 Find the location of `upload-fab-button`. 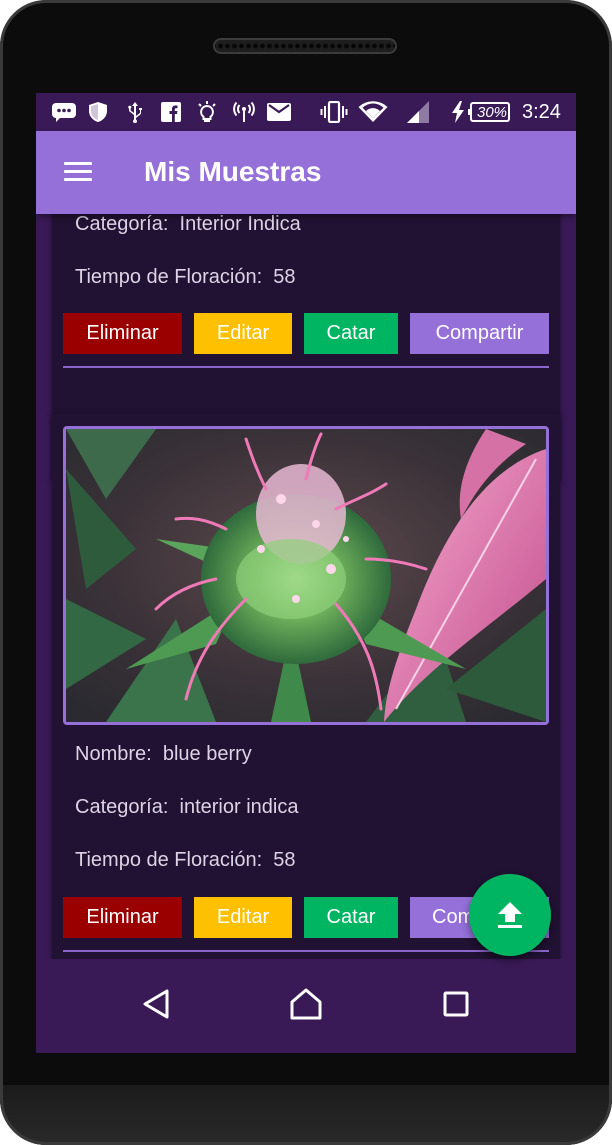

upload-fab-button is located at coordinates (510, 915).